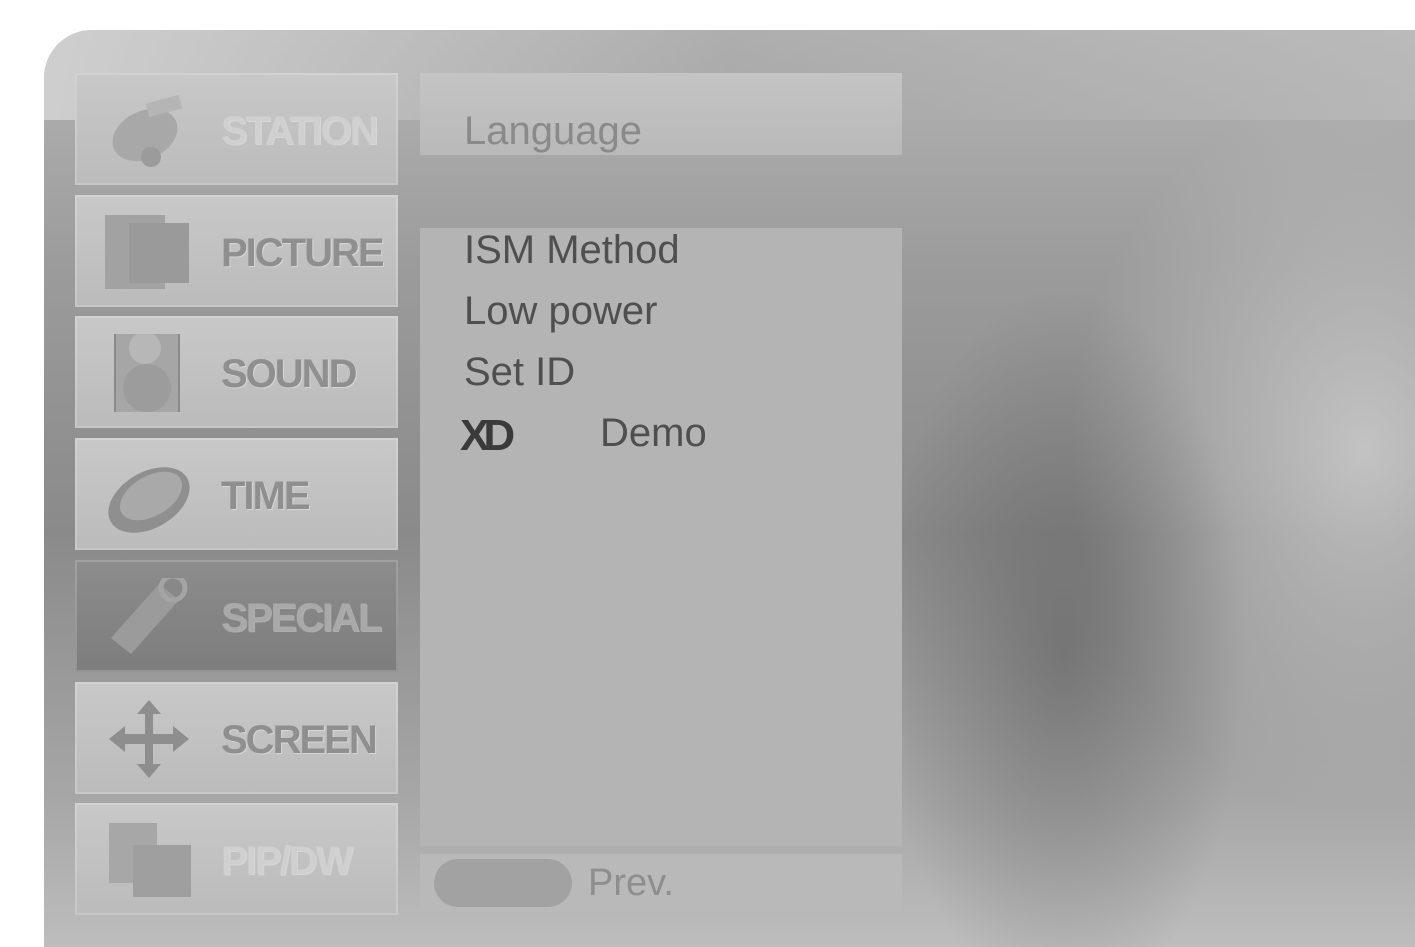 Image resolution: width=1415 pixels, height=947 pixels. I want to click on xd-logo-text: XD, so click(486, 434).